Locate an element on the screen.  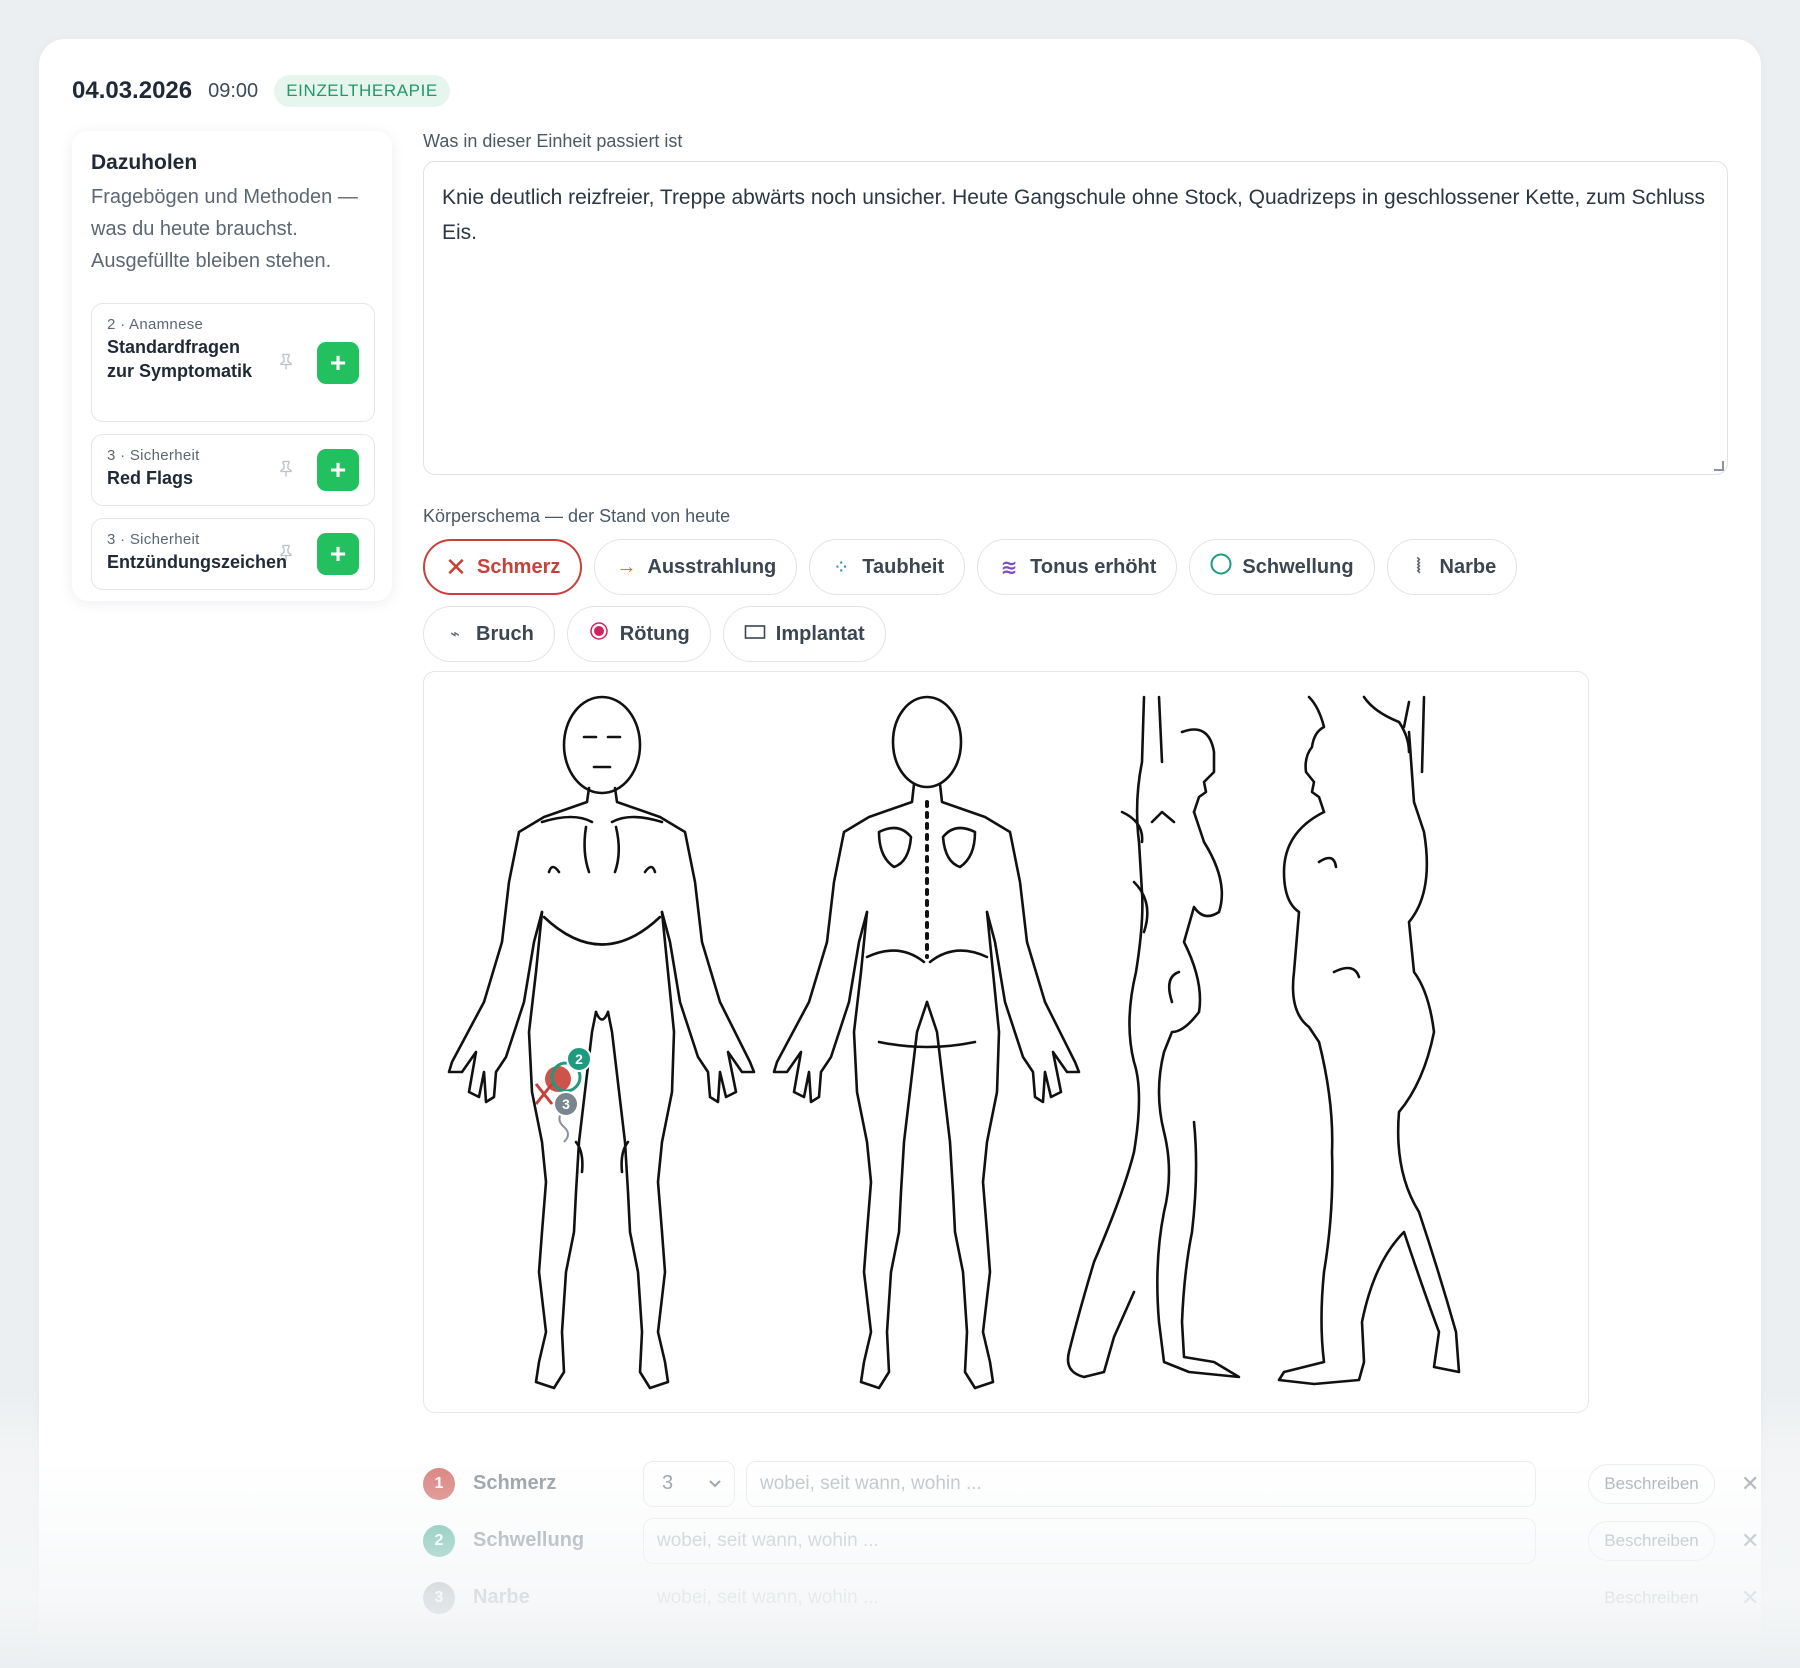
tool-implantat: Implantat is located at coordinates (804, 634).